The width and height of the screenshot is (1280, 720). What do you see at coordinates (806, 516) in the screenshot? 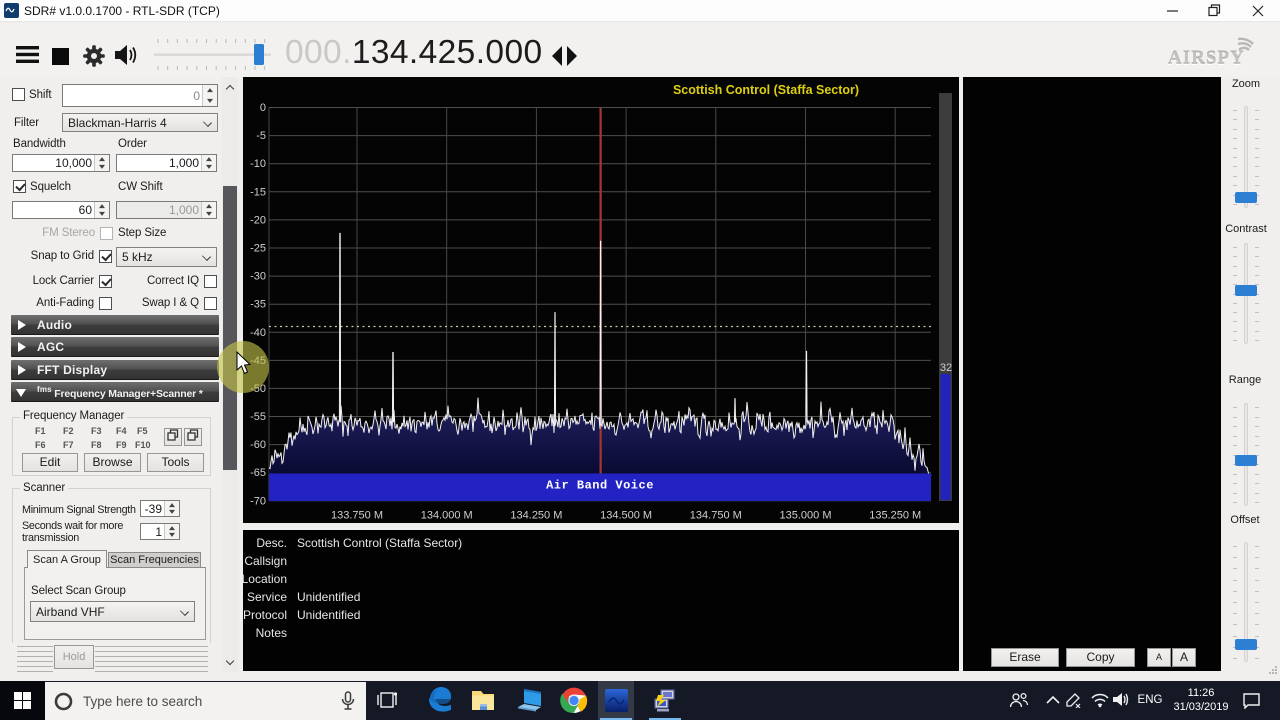
I see `svg-text: 135.000 M` at bounding box center [806, 516].